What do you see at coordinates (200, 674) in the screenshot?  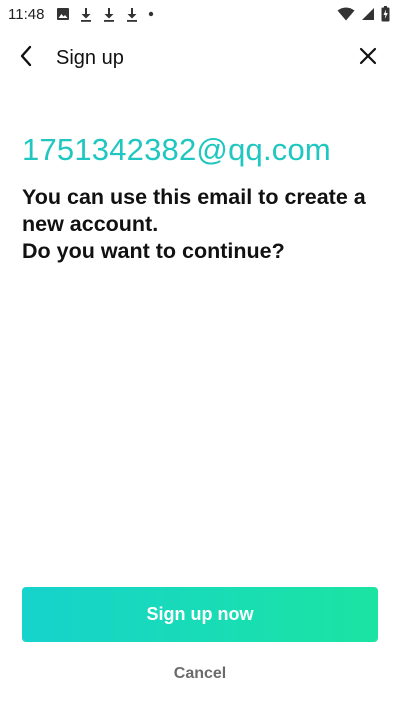 I see `cancel-button: Cancel` at bounding box center [200, 674].